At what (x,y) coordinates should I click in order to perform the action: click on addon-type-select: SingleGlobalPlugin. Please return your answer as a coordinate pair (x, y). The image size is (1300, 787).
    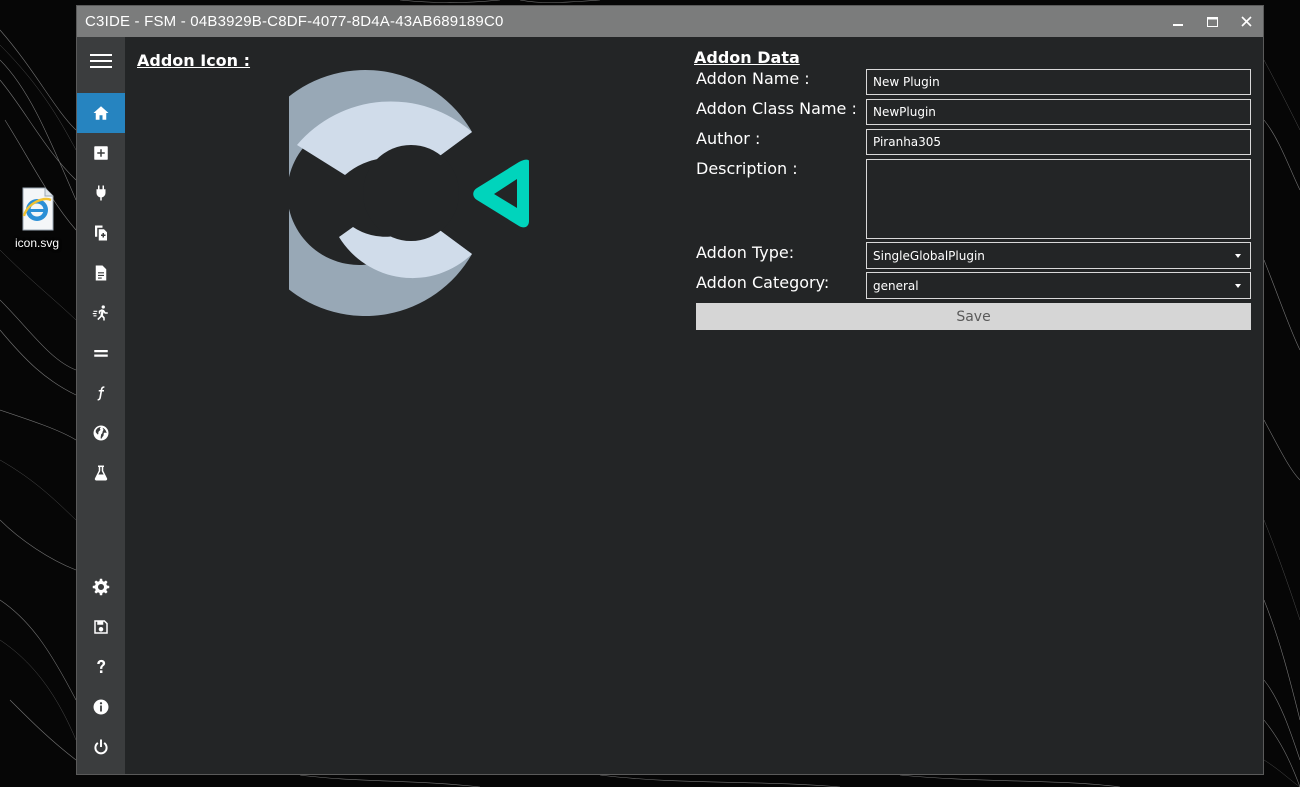
    Looking at the image, I should click on (1058, 255).